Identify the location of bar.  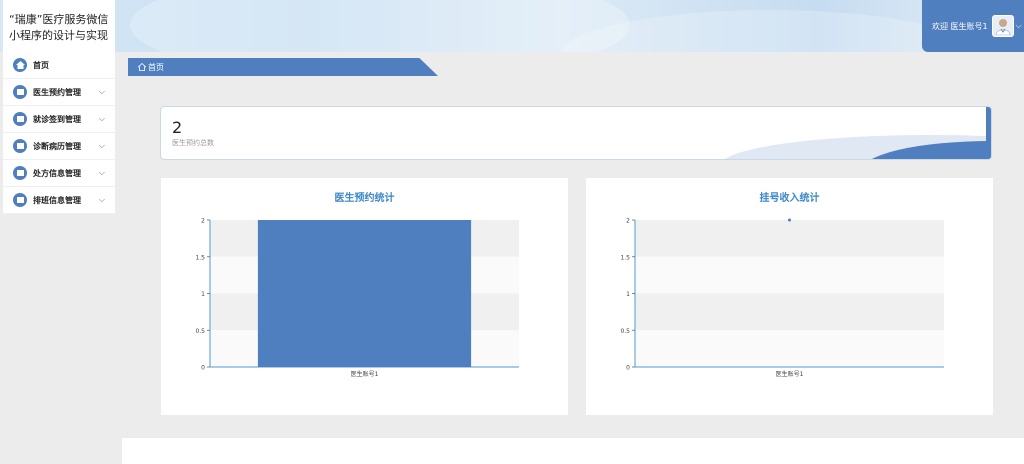
(364, 293).